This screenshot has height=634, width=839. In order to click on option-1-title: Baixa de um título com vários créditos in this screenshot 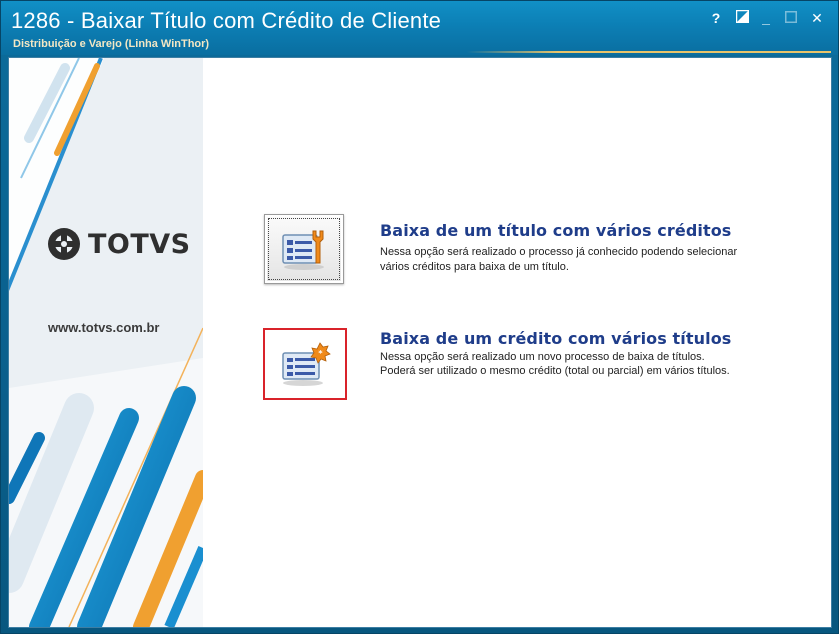, I will do `click(555, 230)`.